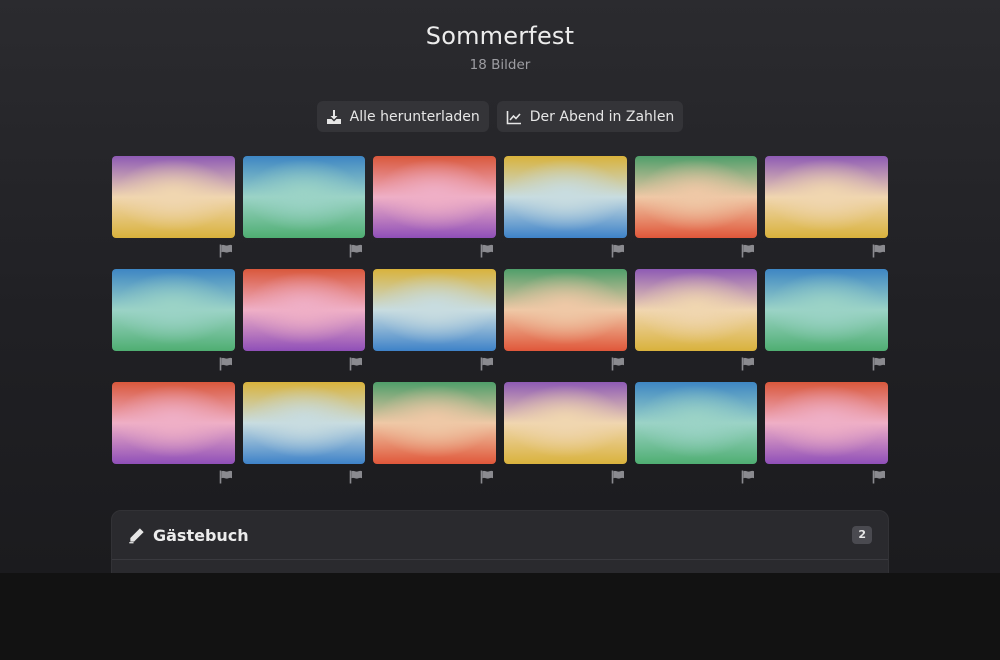 The width and height of the screenshot is (1000, 660). I want to click on download-all-label: Alle herunterladen, so click(414, 116).